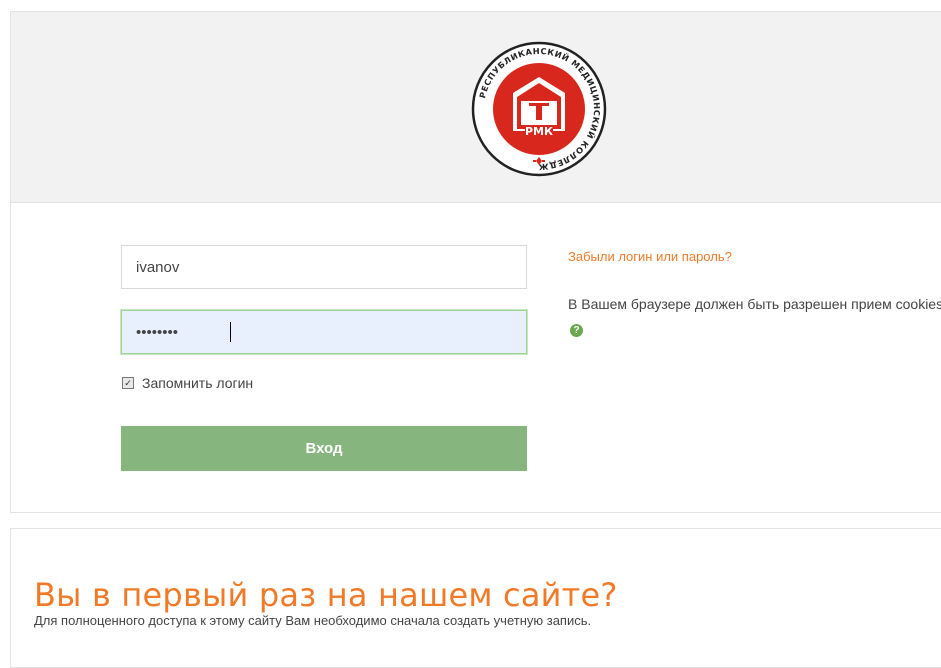 This screenshot has width=941, height=668. Describe the element at coordinates (128, 383) in the screenshot. I see `checkbox-checked-icon: ✓` at that location.